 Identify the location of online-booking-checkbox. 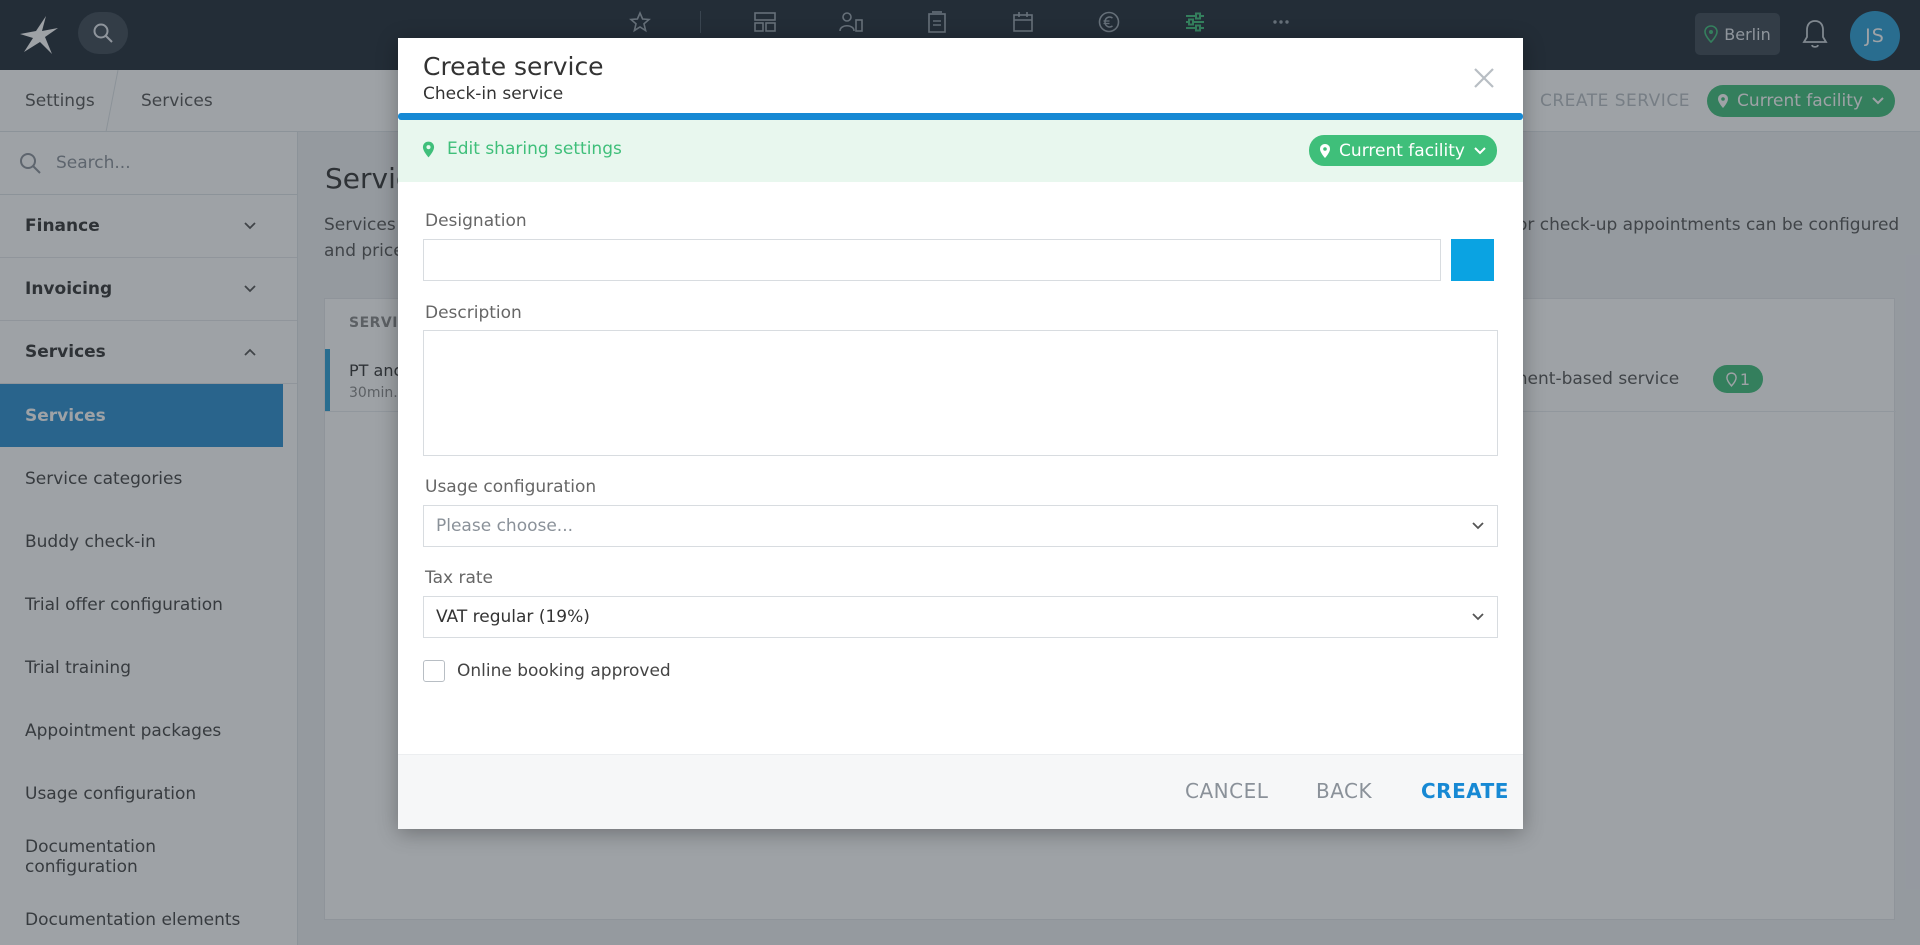
(434, 671).